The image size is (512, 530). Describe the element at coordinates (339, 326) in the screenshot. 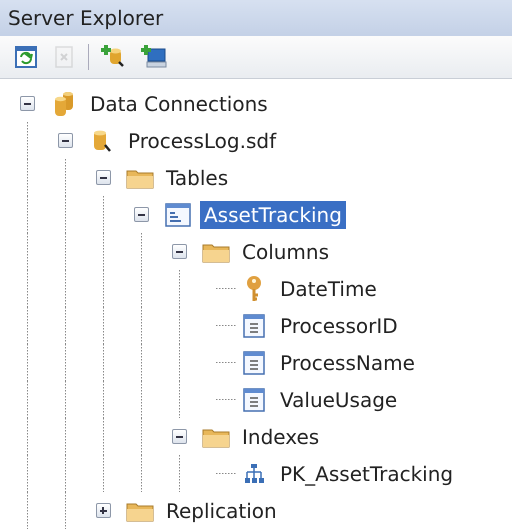

I see `tree-item: ProcessorID` at that location.